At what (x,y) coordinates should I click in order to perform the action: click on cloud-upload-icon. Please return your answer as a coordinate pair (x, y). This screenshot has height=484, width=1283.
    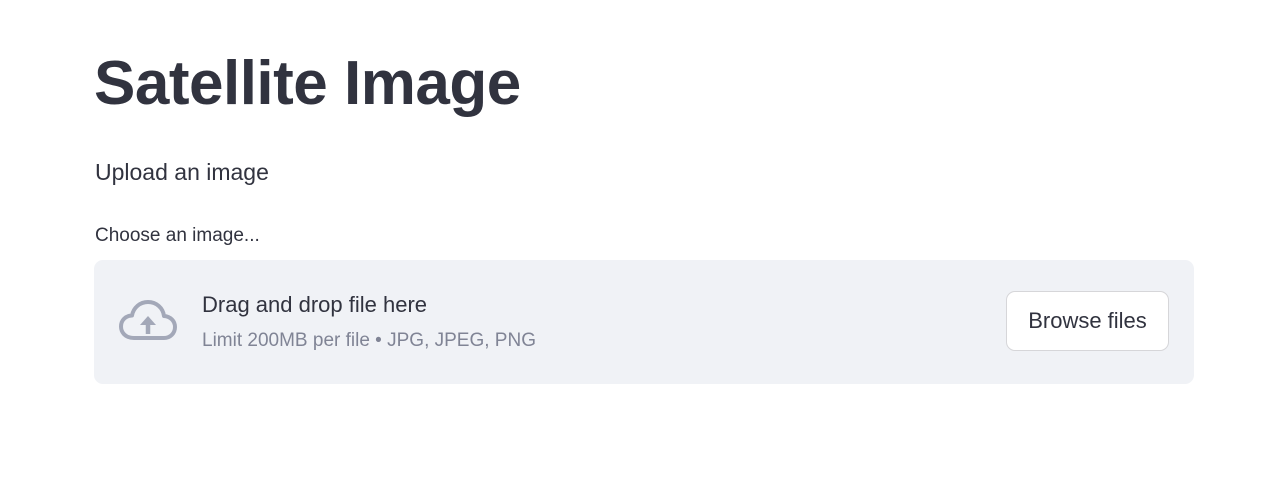
    Looking at the image, I should click on (148, 321).